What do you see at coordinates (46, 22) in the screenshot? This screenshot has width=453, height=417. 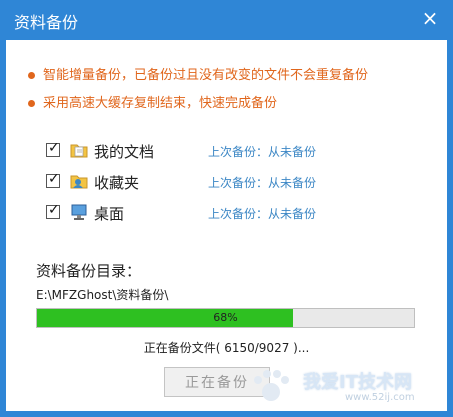 I see `window-title: 资料备份` at bounding box center [46, 22].